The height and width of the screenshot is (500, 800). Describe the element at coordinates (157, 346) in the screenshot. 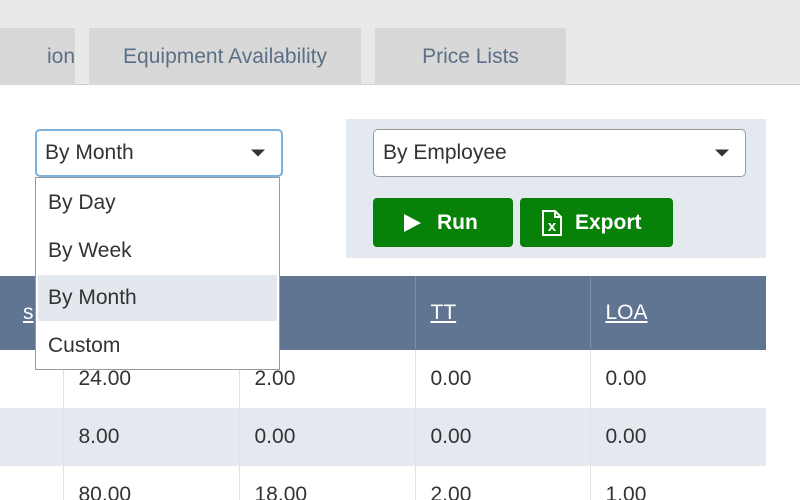

I see `period-option-custom: Custom` at that location.